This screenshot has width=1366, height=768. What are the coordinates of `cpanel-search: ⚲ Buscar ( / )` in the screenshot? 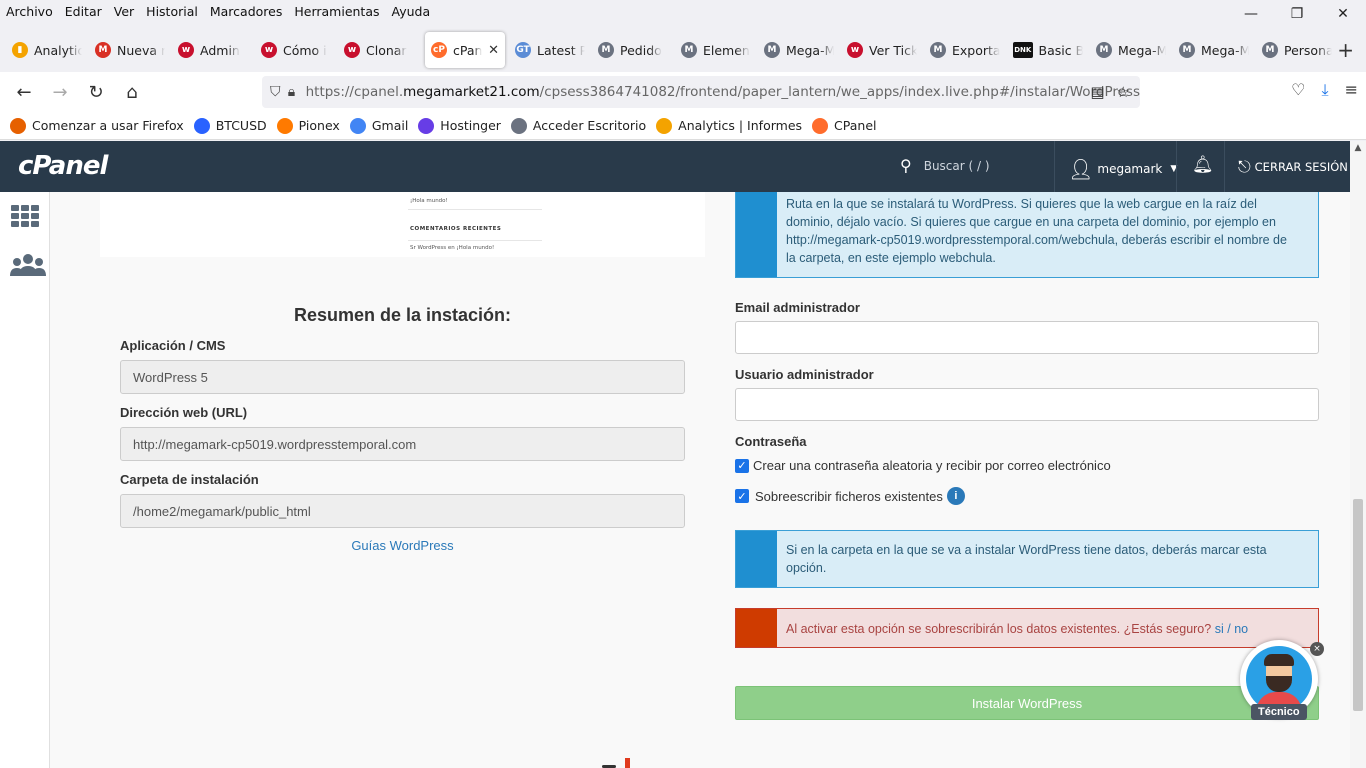 It's located at (945, 165).